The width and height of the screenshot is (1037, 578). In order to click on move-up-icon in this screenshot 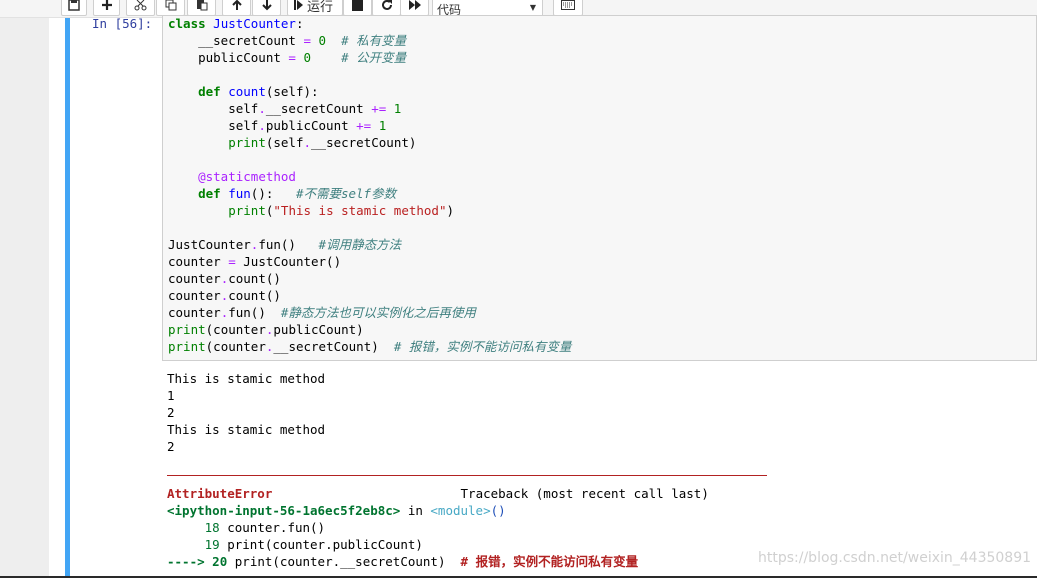, I will do `click(236, 5)`.